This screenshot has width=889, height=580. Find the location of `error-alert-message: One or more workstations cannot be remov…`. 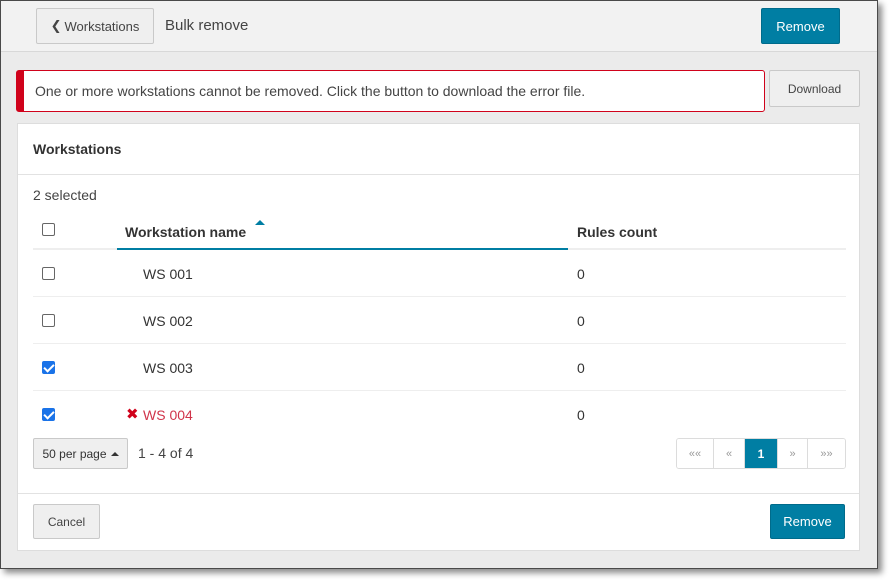

error-alert-message: One or more workstations cannot be remov… is located at coordinates (310, 91).